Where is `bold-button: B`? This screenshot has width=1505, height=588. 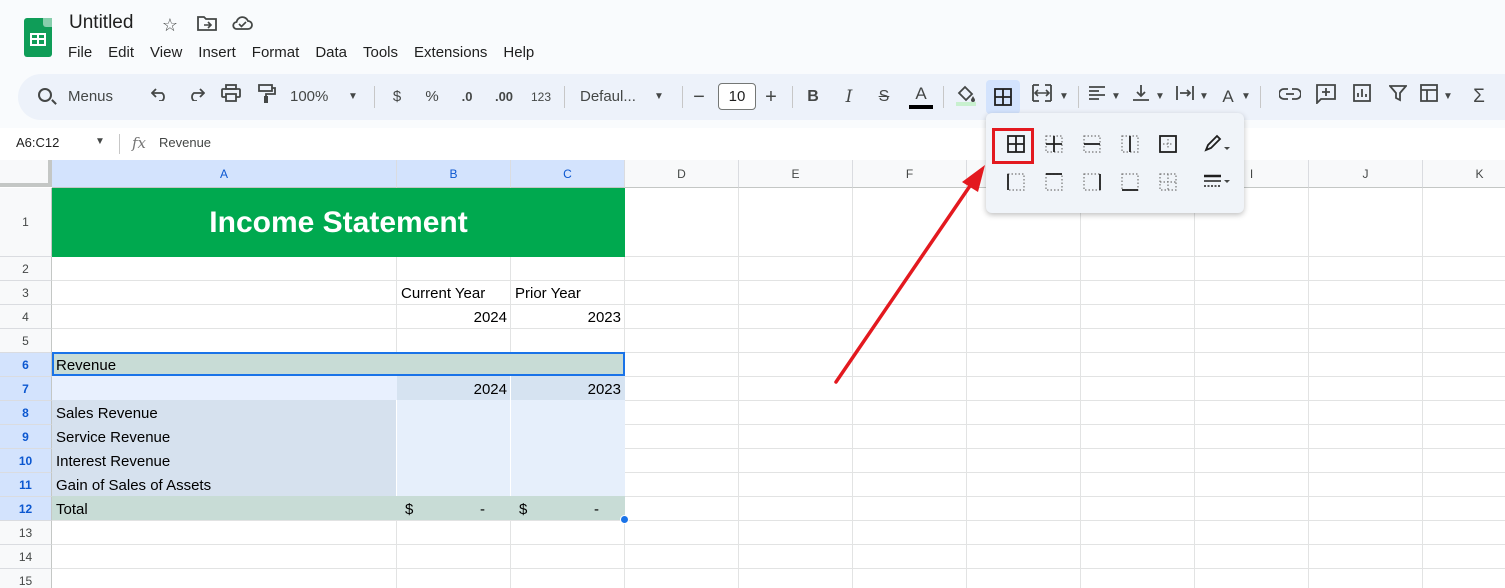 bold-button: B is located at coordinates (813, 97).